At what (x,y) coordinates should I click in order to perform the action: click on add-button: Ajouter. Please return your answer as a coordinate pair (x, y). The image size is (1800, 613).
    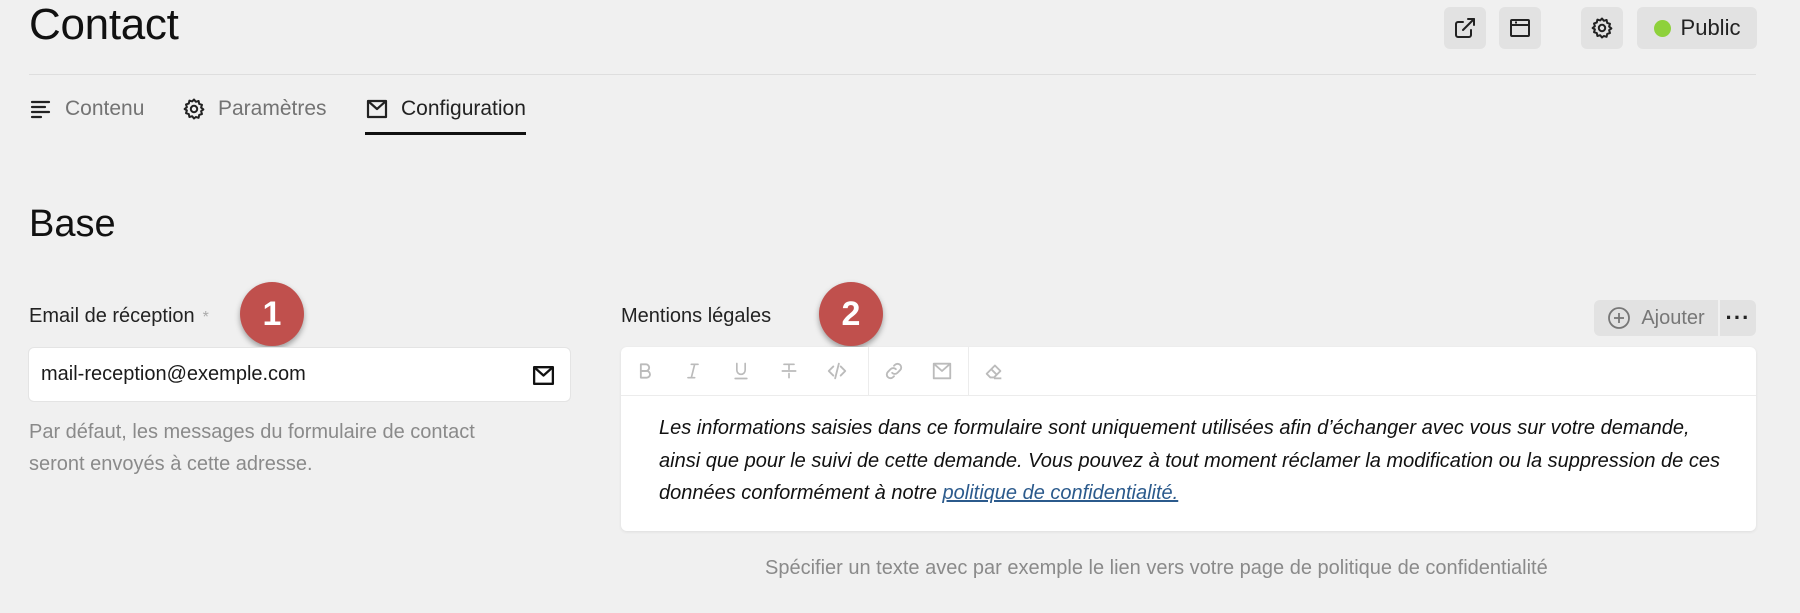
    Looking at the image, I should click on (1656, 318).